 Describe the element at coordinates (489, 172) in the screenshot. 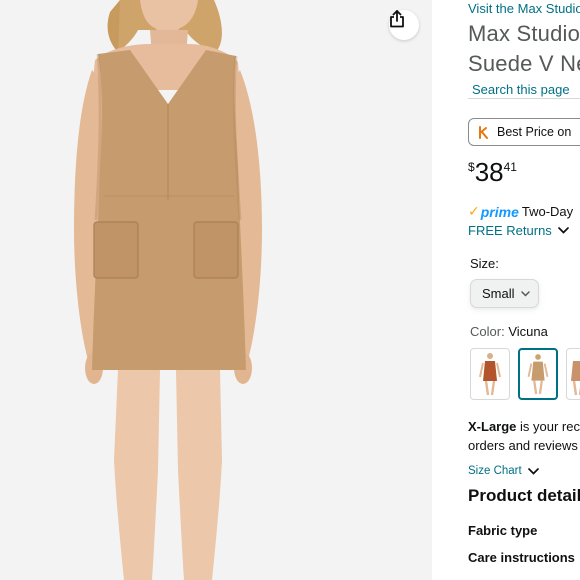

I see `price-whole: 38` at that location.